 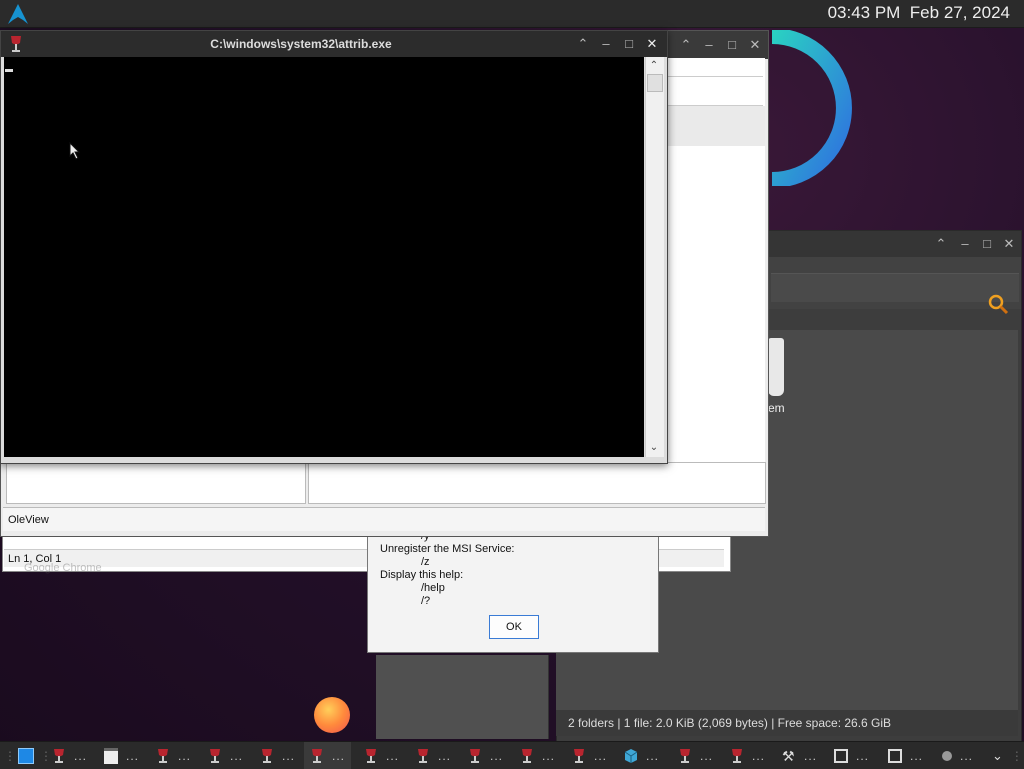 What do you see at coordinates (9, 70) in the screenshot?
I see `console-text-cursor` at bounding box center [9, 70].